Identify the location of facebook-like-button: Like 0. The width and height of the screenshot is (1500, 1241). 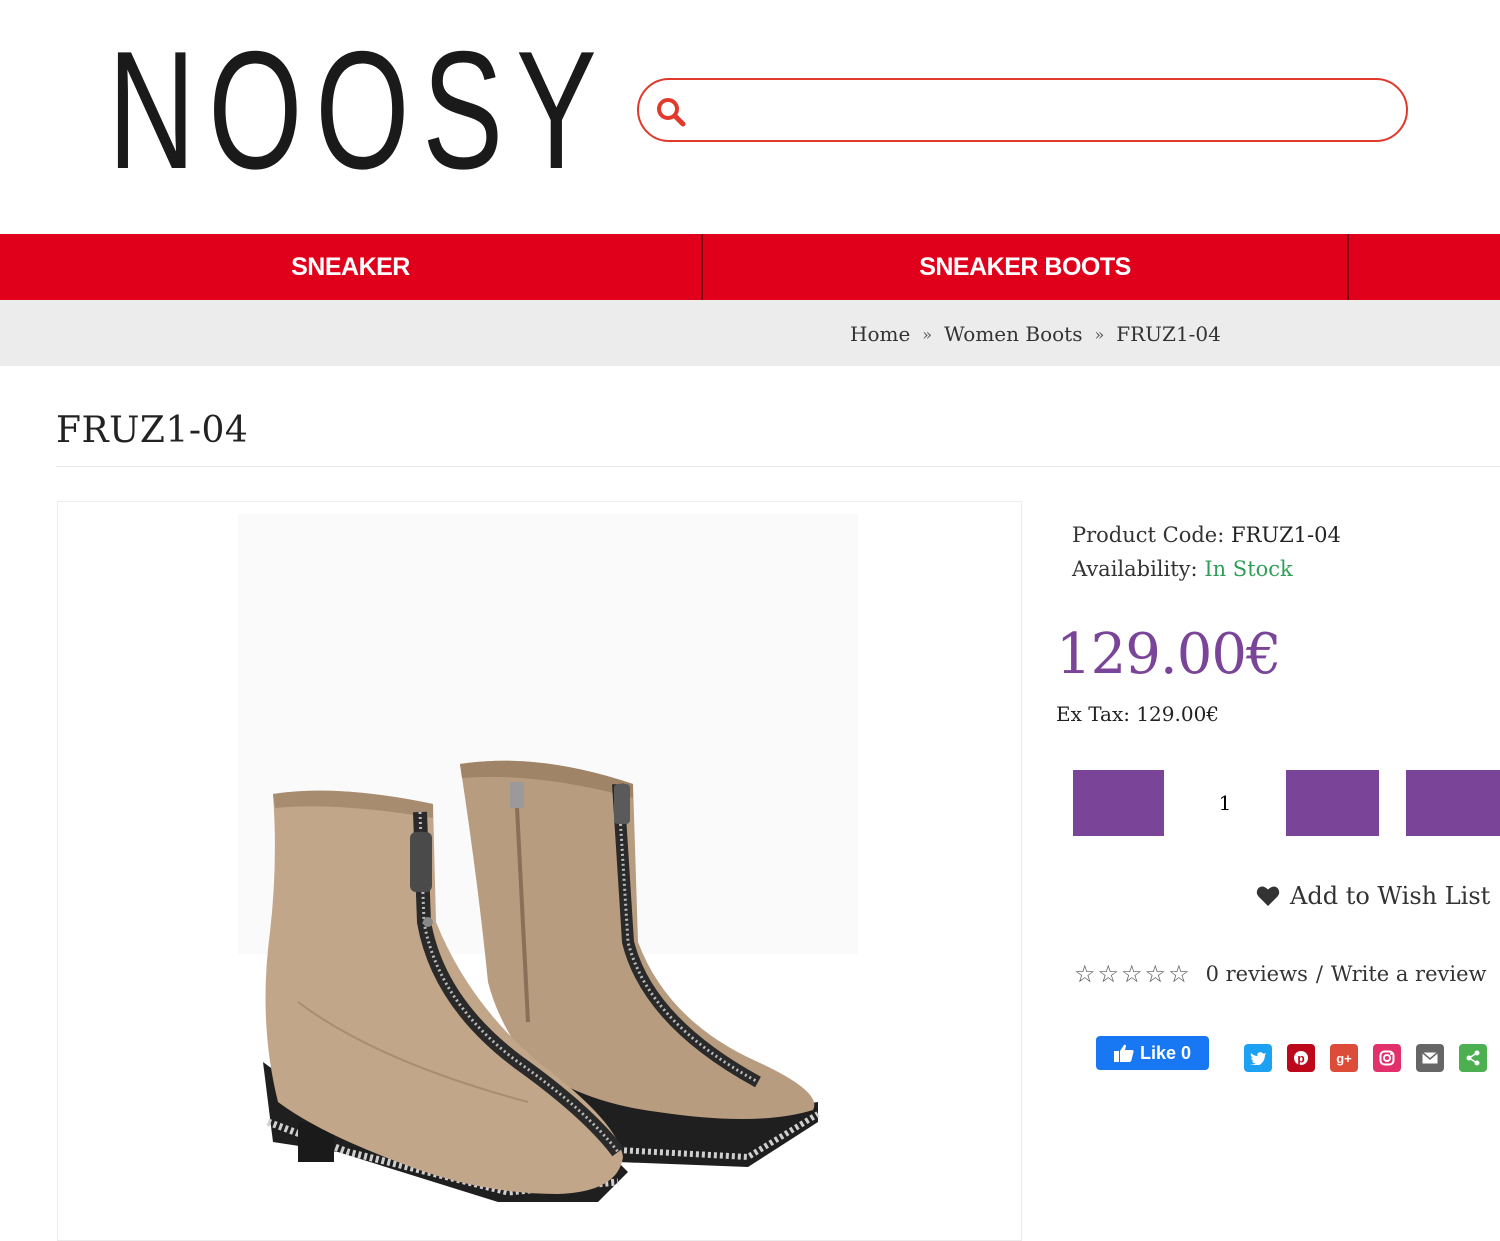
(1152, 1053).